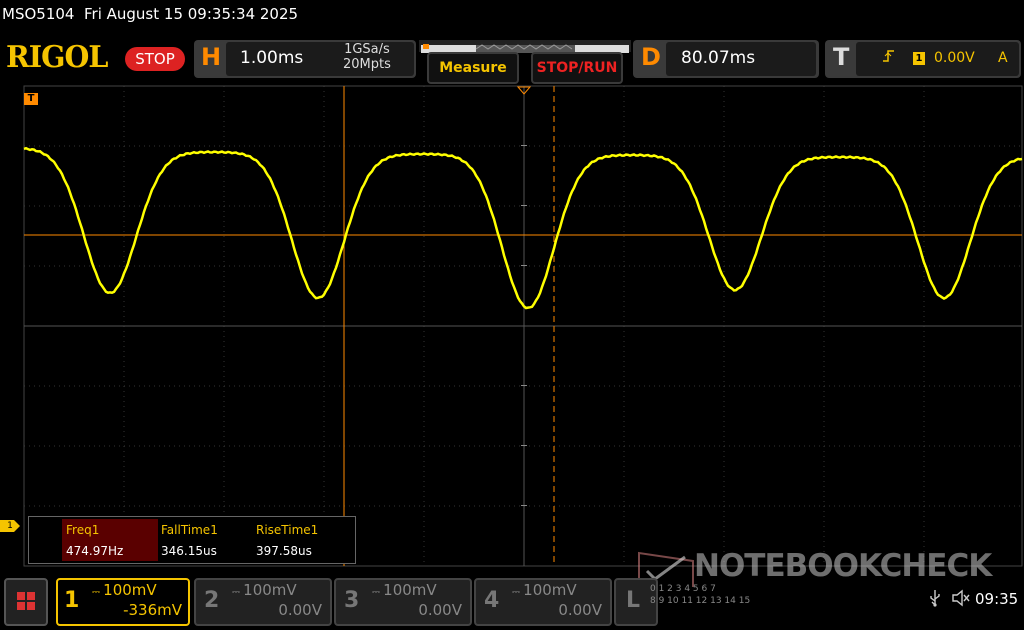  What do you see at coordinates (843, 566) in the screenshot?
I see `watermark-text: NOTEBOOKCHECK` at bounding box center [843, 566].